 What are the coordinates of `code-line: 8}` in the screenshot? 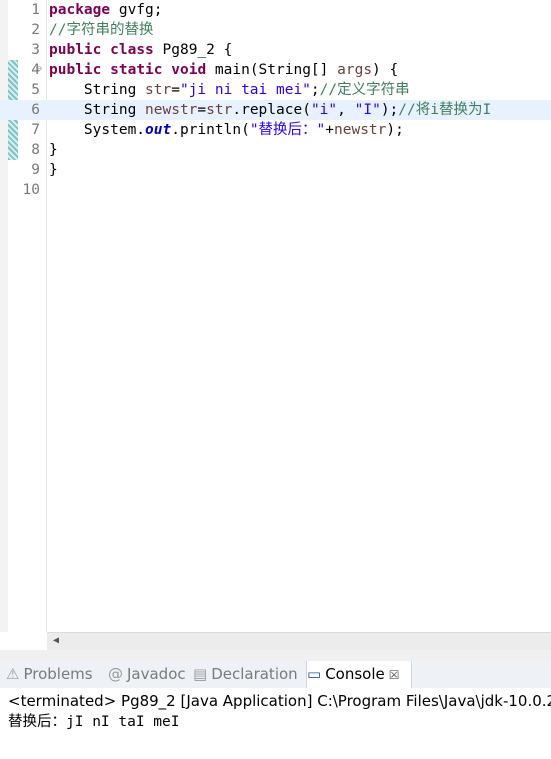 It's located at (275, 150).